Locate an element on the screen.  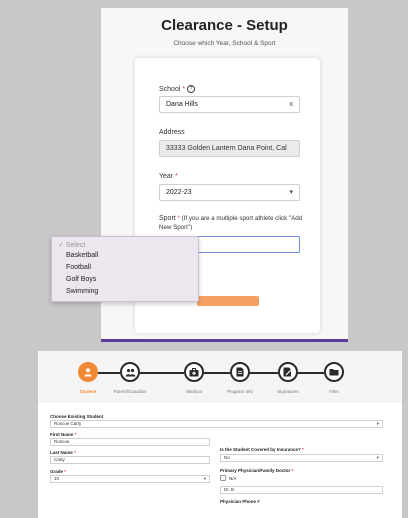
existing-student-value: Roscoe Carty is located at coordinates (68, 423).